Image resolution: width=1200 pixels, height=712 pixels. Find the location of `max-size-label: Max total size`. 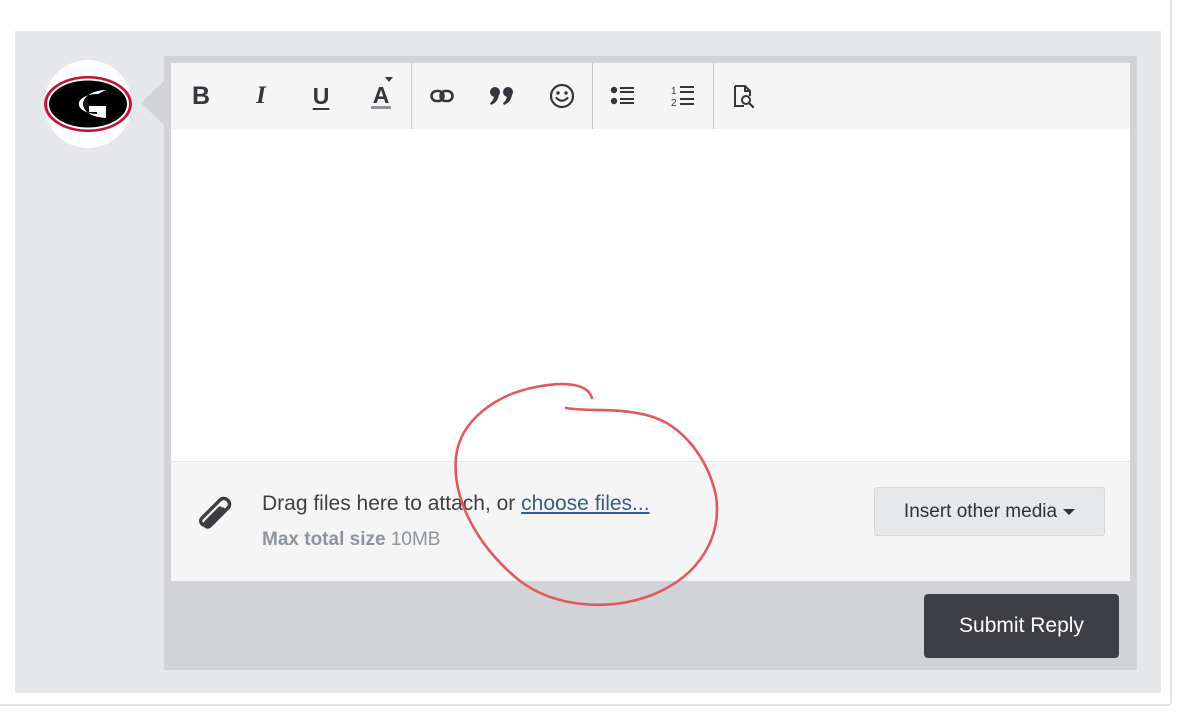

max-size-label: Max total size is located at coordinates (324, 539).